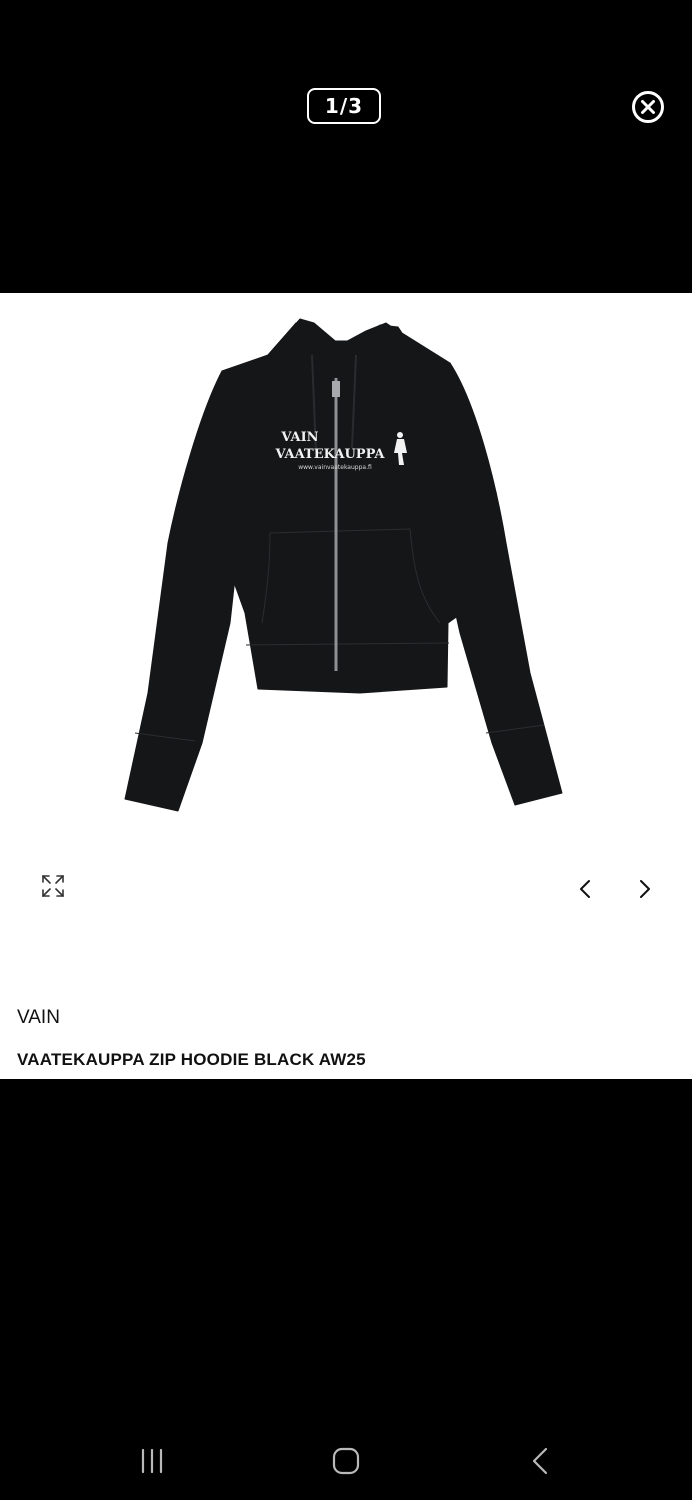 The image size is (692, 1500). I want to click on product-brand: VAIN, so click(38, 1017).